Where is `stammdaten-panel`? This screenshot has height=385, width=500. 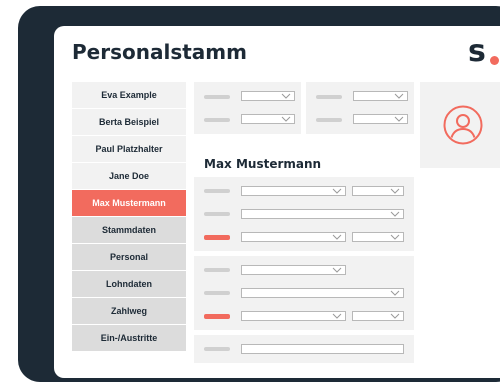
stammdaten-panel is located at coordinates (304, 214).